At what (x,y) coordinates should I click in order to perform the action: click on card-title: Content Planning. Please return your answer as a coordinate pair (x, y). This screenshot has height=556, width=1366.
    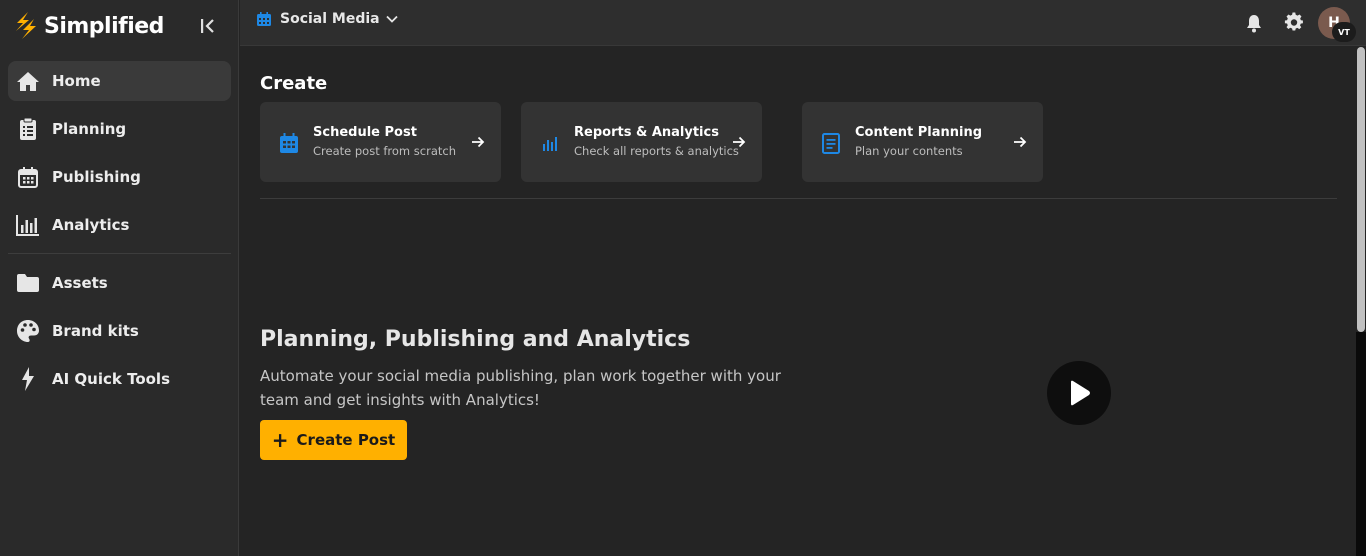
    Looking at the image, I should click on (919, 132).